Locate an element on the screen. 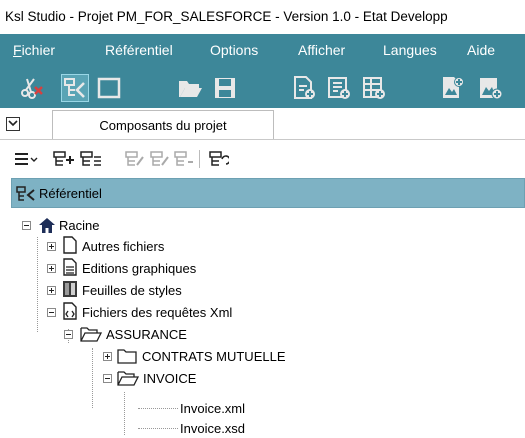 The height and width of the screenshot is (438, 525). tree-node-editions-graphiques: Editions graphiques is located at coordinates (130, 268).